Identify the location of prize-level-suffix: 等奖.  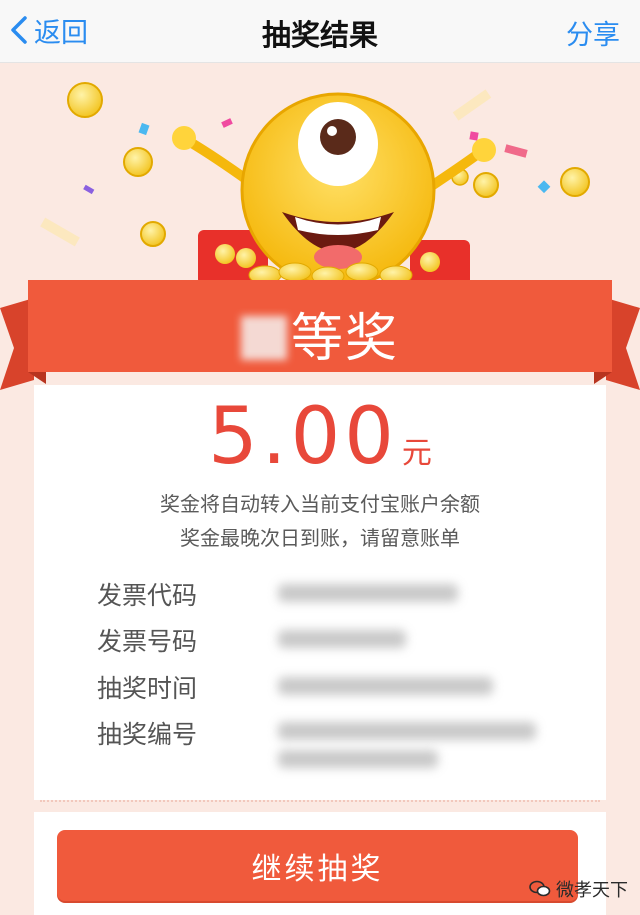
(344, 339).